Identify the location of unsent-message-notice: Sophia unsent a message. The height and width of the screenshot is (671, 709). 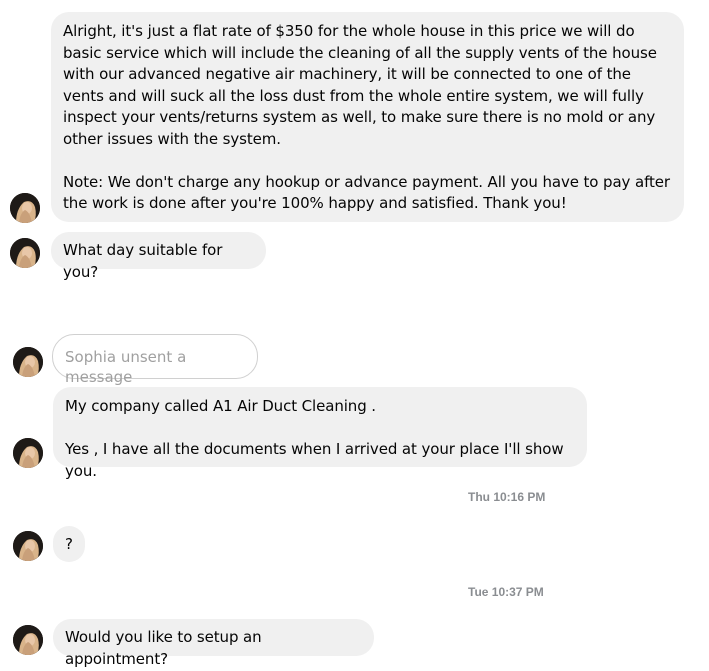
(155, 360).